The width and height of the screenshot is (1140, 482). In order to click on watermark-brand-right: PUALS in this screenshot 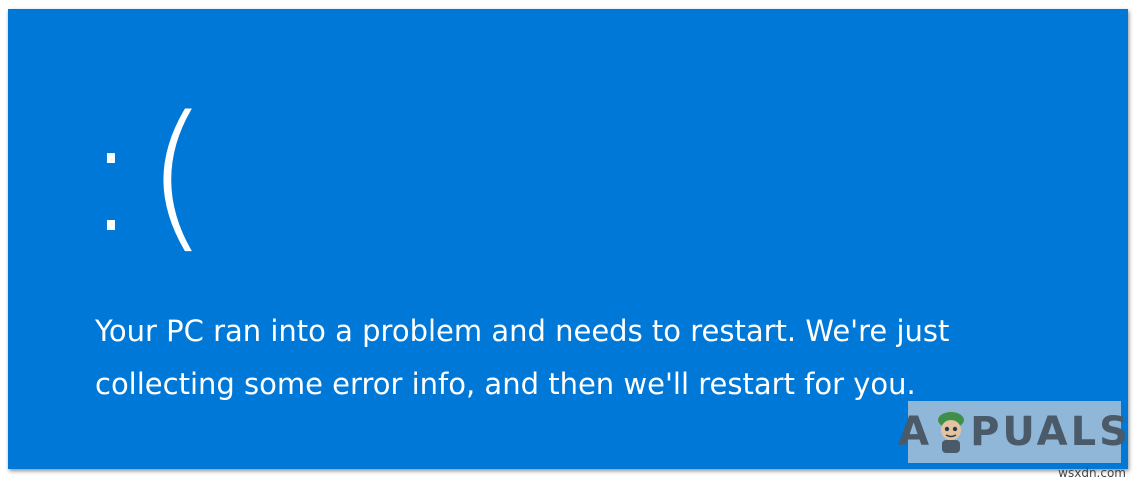, I will do `click(1049, 432)`.